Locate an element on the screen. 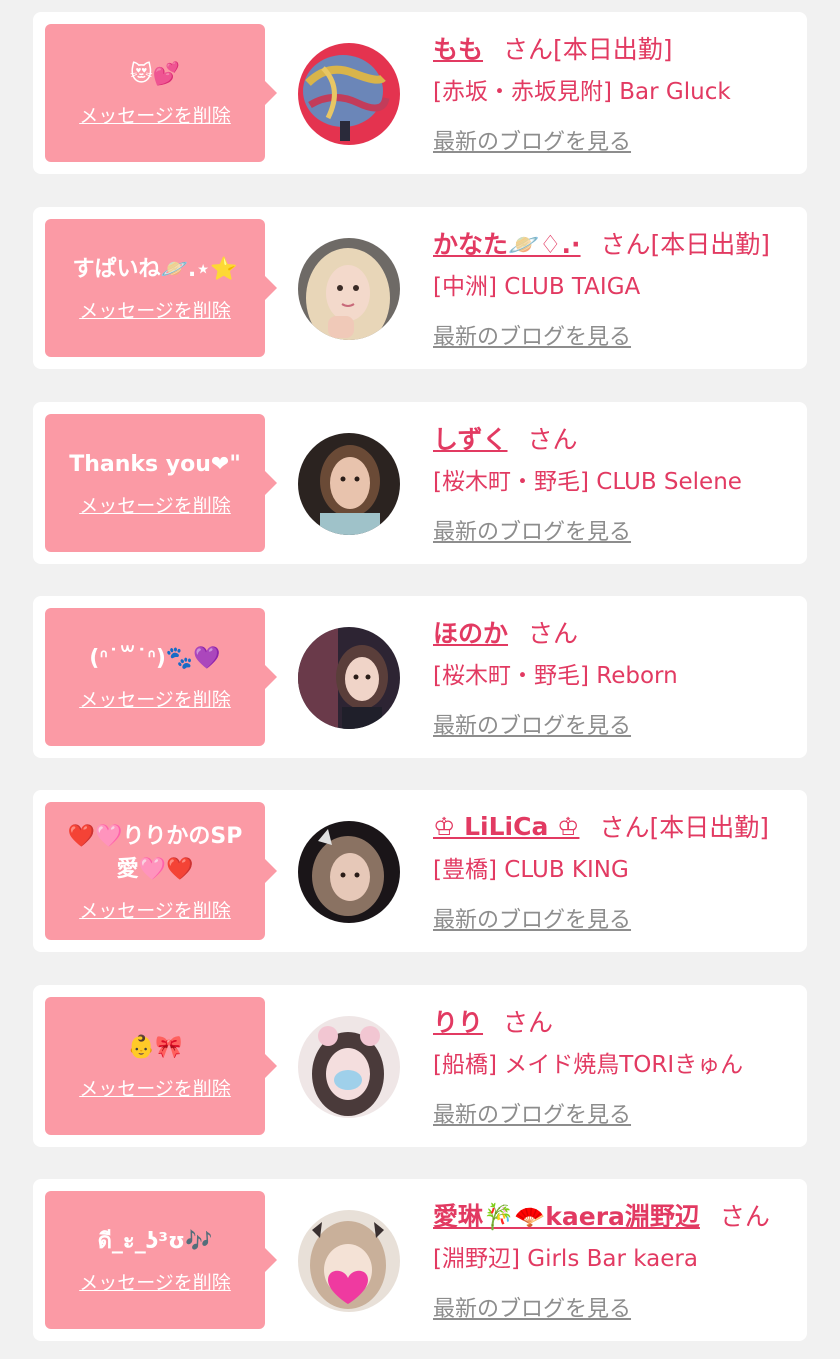  message-text: ❤️🩷りりかのSP 愛🩷❤️ is located at coordinates (155, 852).